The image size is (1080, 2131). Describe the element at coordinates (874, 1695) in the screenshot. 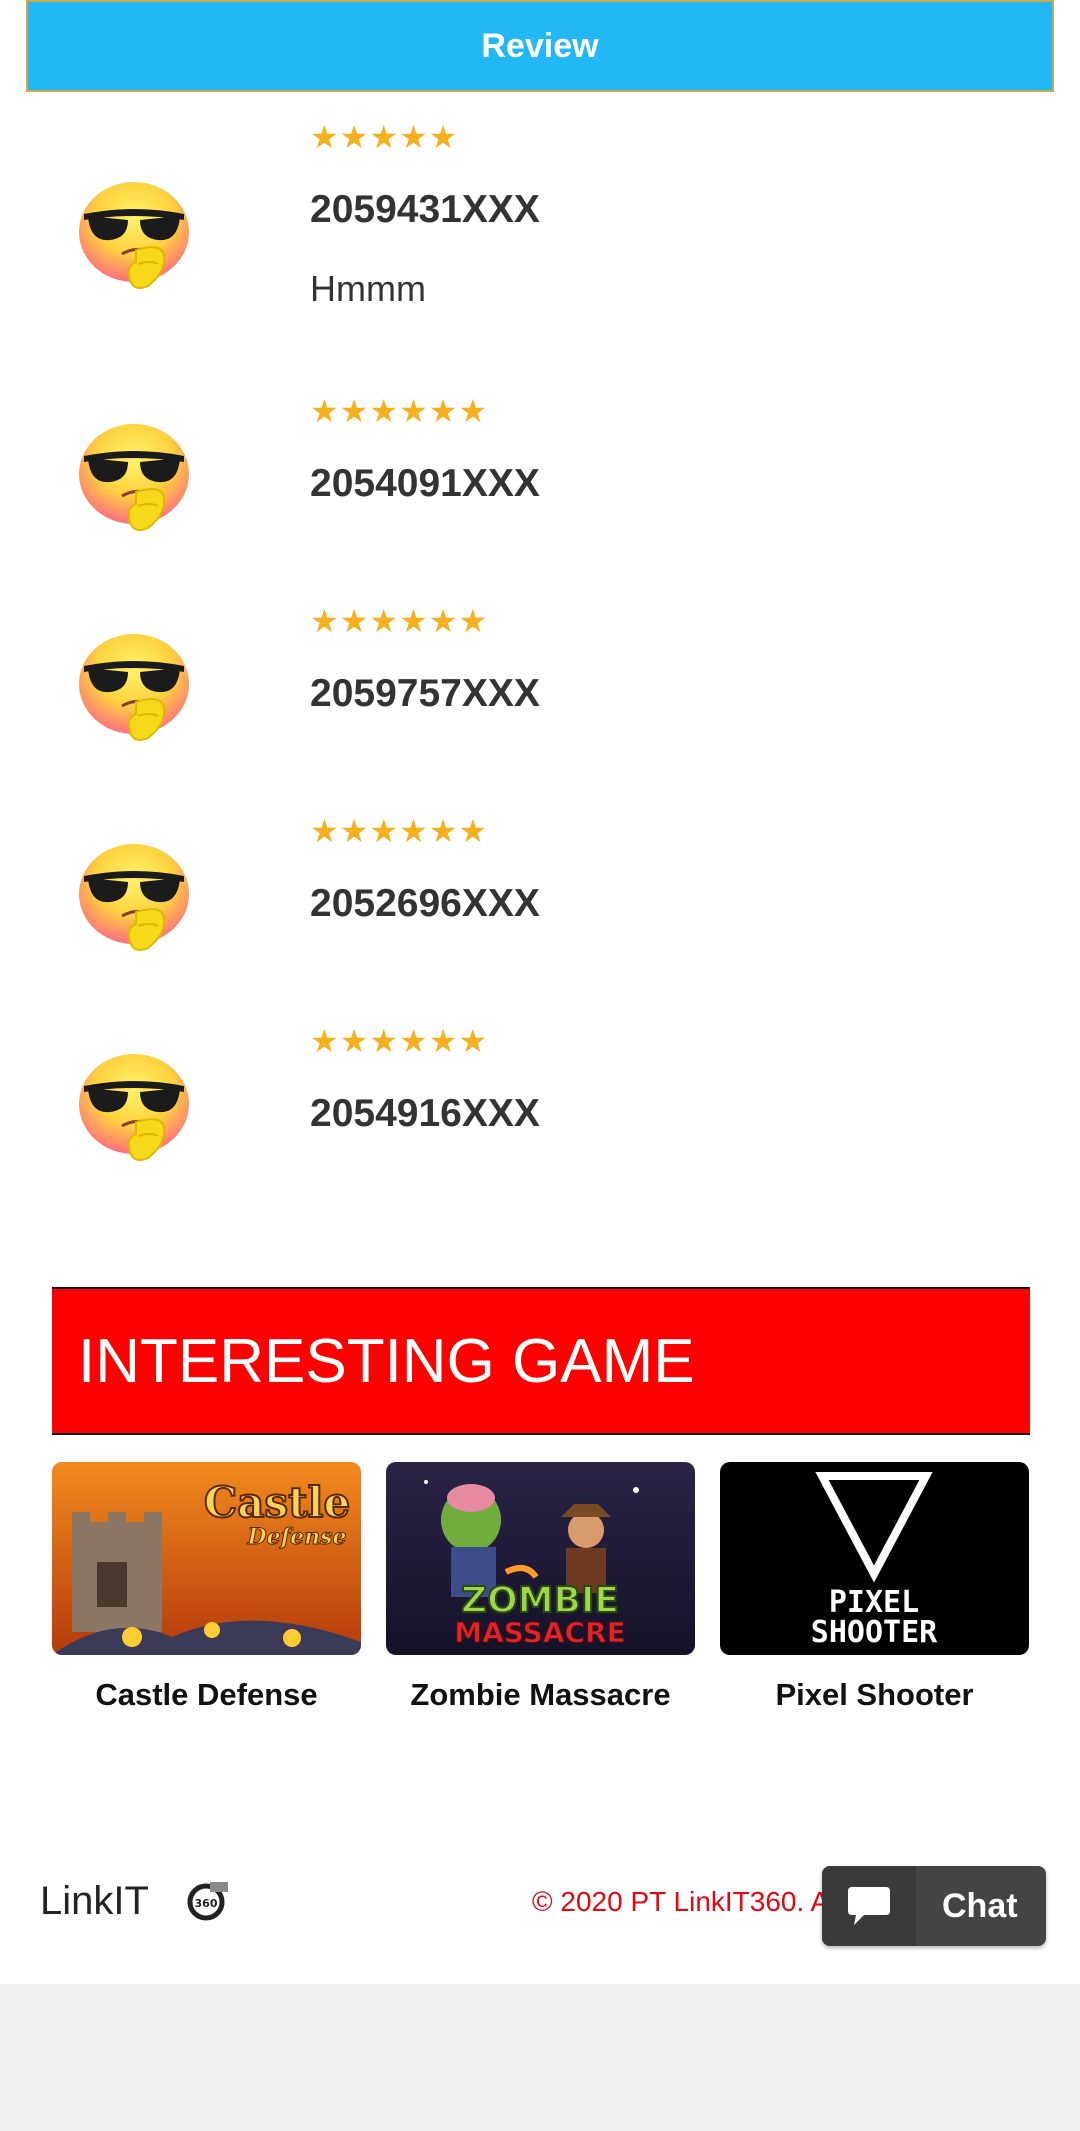

I see `game-title: Pixel Shooter` at that location.